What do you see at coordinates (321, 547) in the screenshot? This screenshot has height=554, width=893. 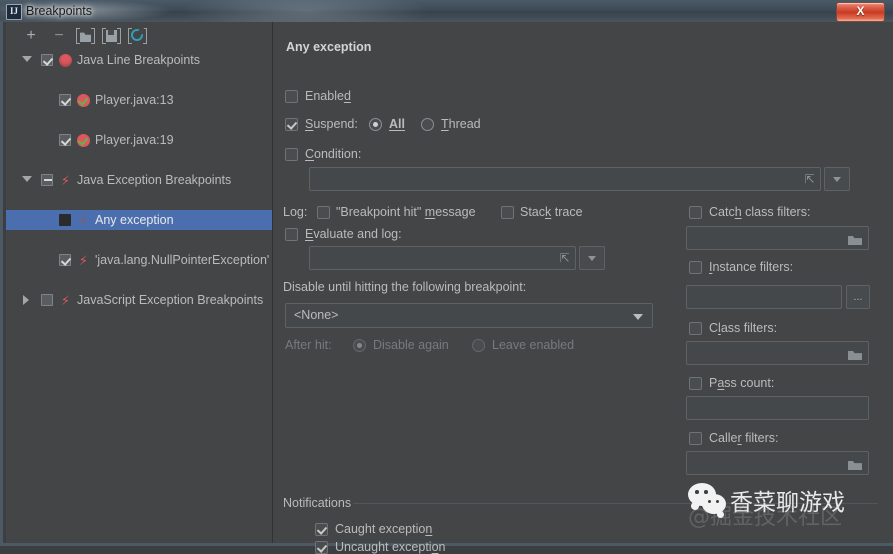 I see `uncaught-exception-checkbox` at bounding box center [321, 547].